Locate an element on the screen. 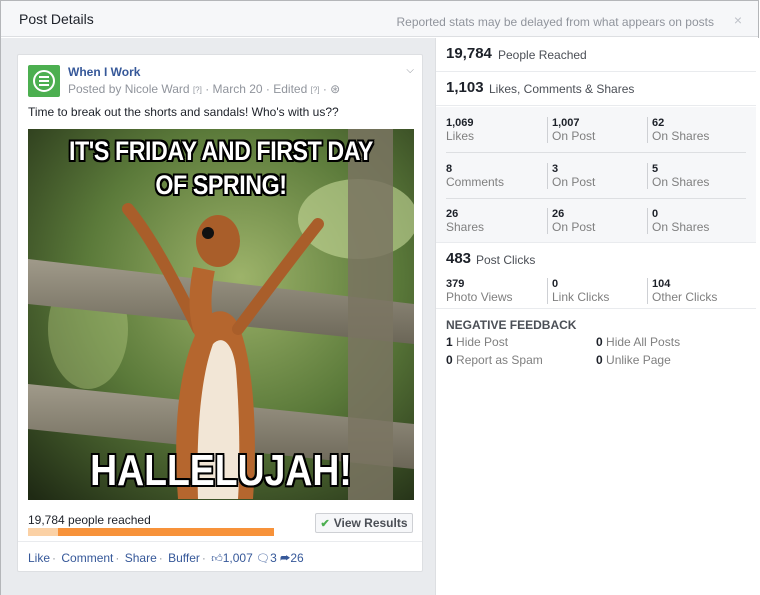 Image resolution: width=760 pixels, height=595 pixels. comment-link: Comment is located at coordinates (87, 558).